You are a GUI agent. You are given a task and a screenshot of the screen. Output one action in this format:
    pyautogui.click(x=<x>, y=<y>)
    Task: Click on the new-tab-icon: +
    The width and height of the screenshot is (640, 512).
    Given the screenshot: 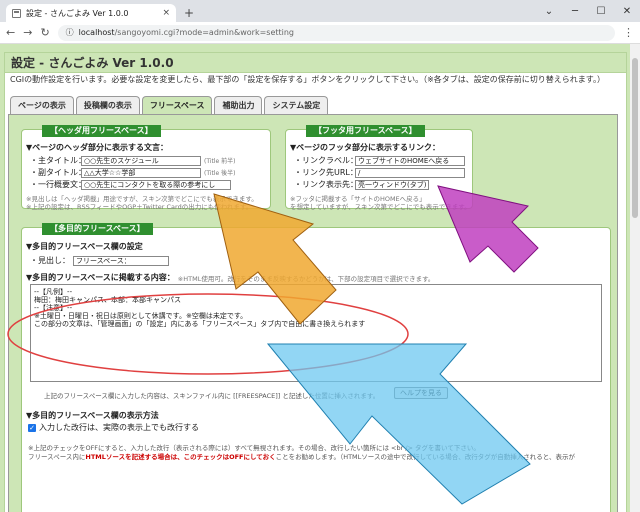 What is the action you would take?
    pyautogui.click(x=189, y=13)
    